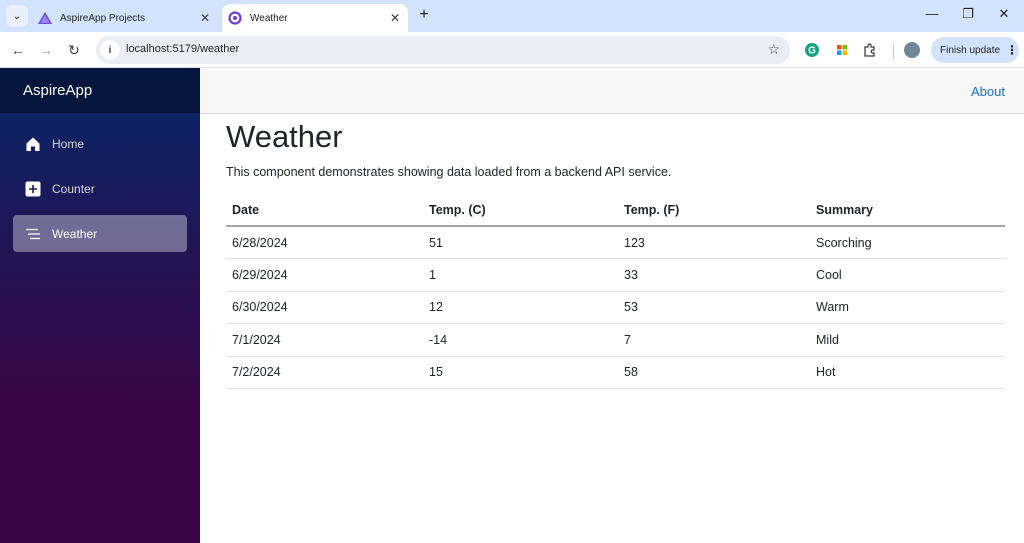 This screenshot has width=1024, height=543. I want to click on plus-square-icon, so click(33, 189).